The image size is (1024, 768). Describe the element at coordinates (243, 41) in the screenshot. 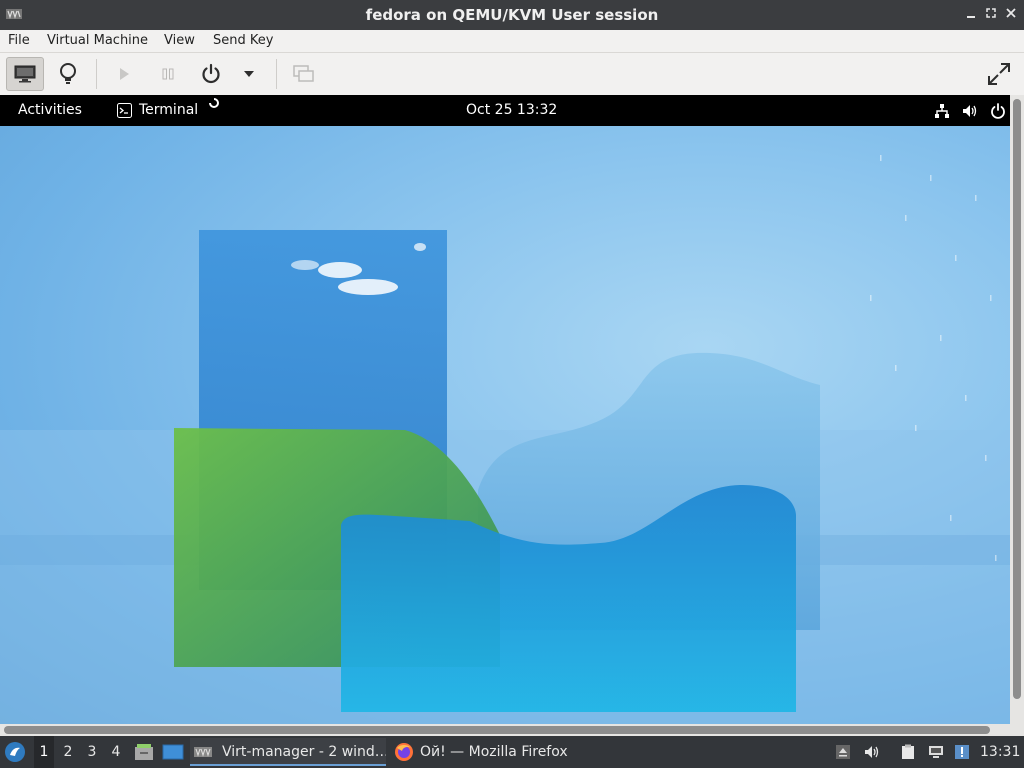

I see `menu-send-key: Send Key` at that location.